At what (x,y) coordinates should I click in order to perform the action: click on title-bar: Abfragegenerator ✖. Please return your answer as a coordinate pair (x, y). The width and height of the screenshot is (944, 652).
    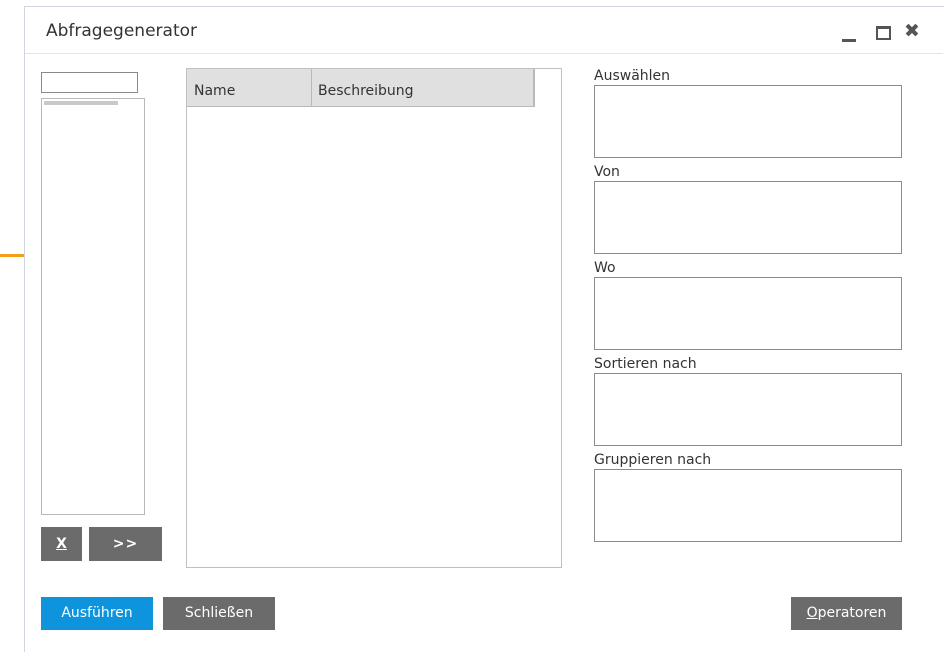
    Looking at the image, I should click on (484, 30).